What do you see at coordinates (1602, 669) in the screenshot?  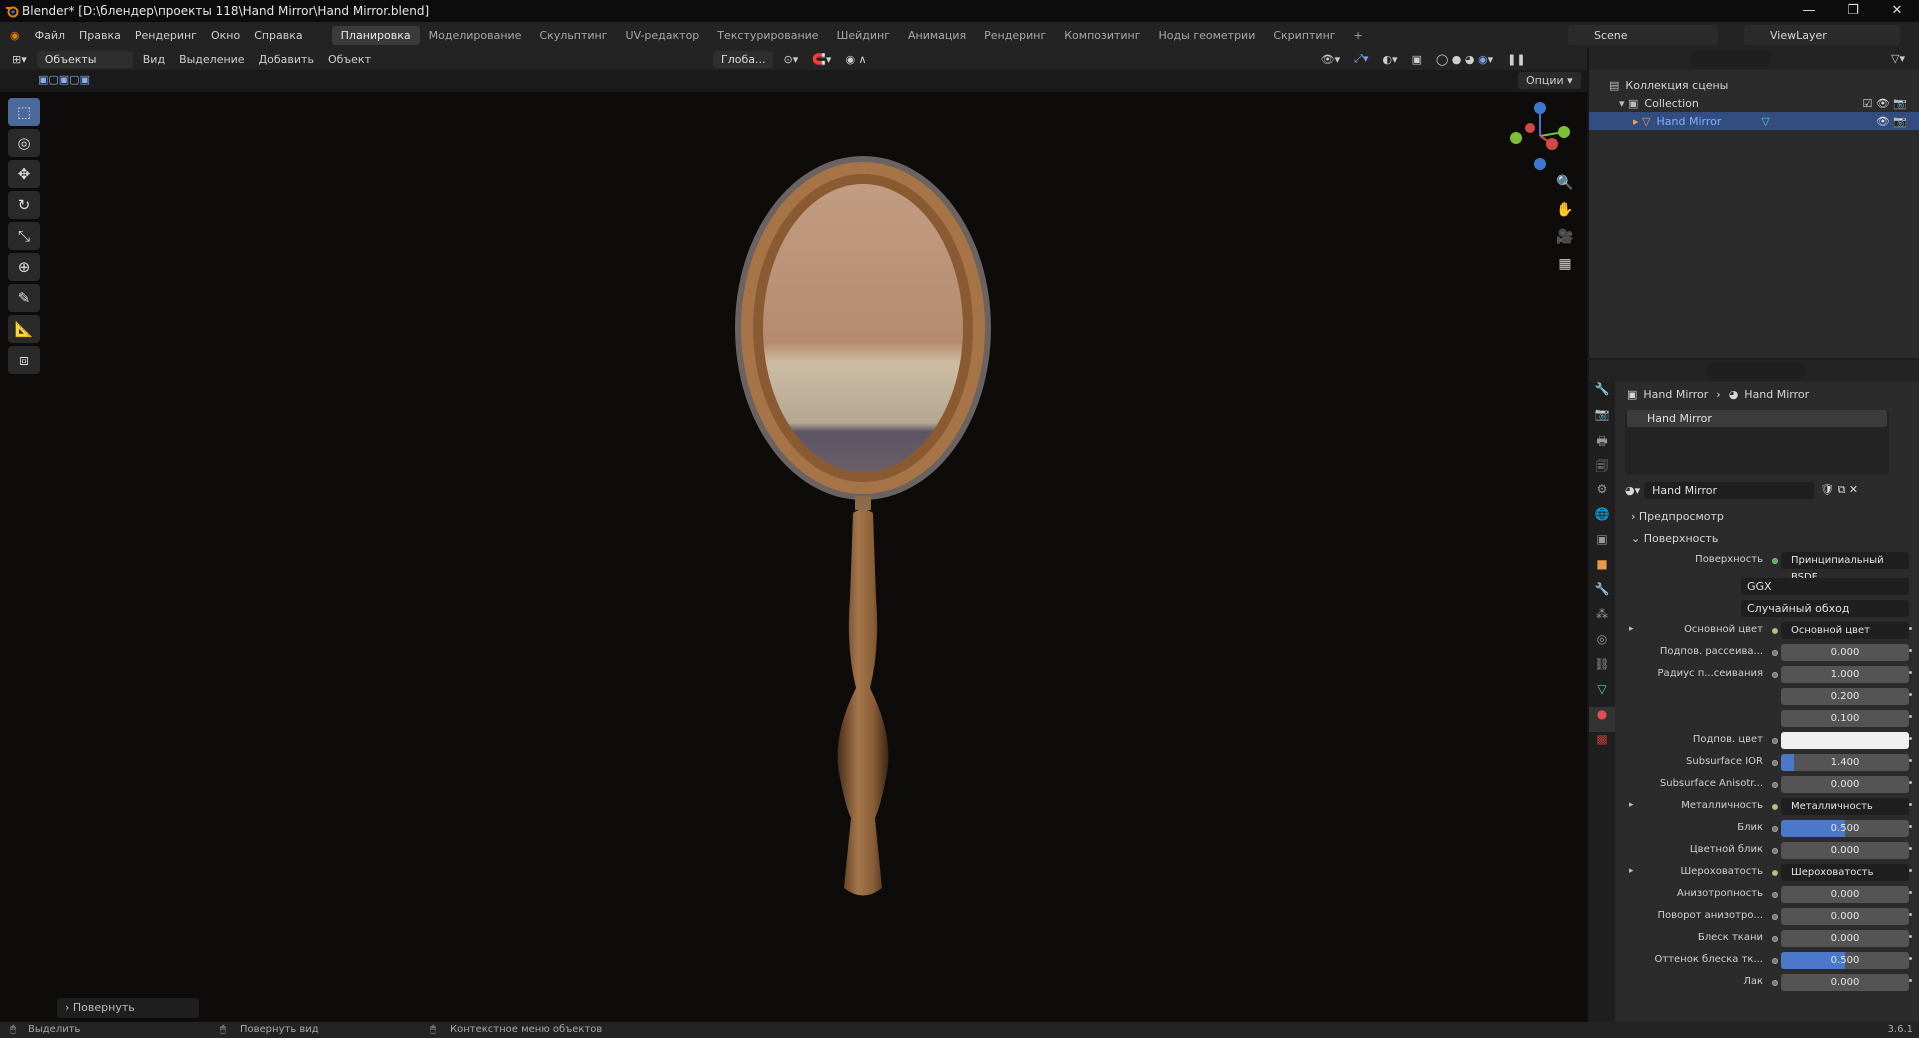 I see `constraints-tab-icon: ⛓` at bounding box center [1602, 669].